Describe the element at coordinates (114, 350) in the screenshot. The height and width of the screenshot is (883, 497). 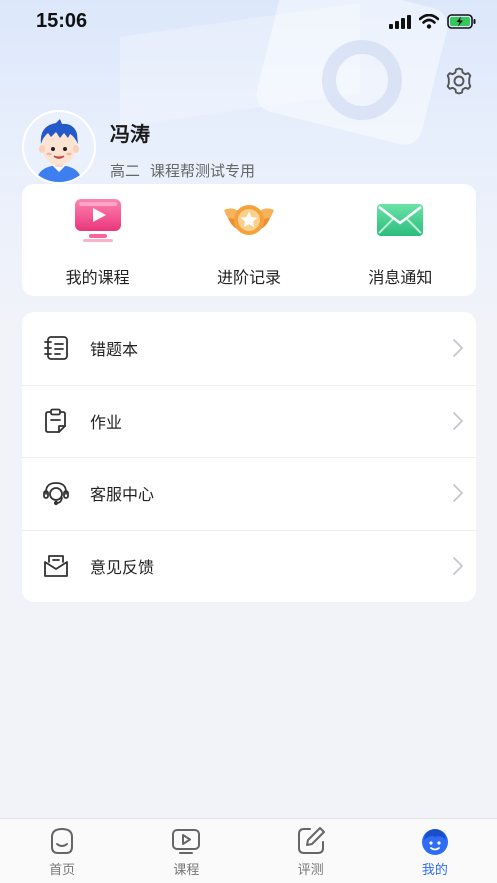
I see `menu-item-label: 错题本` at that location.